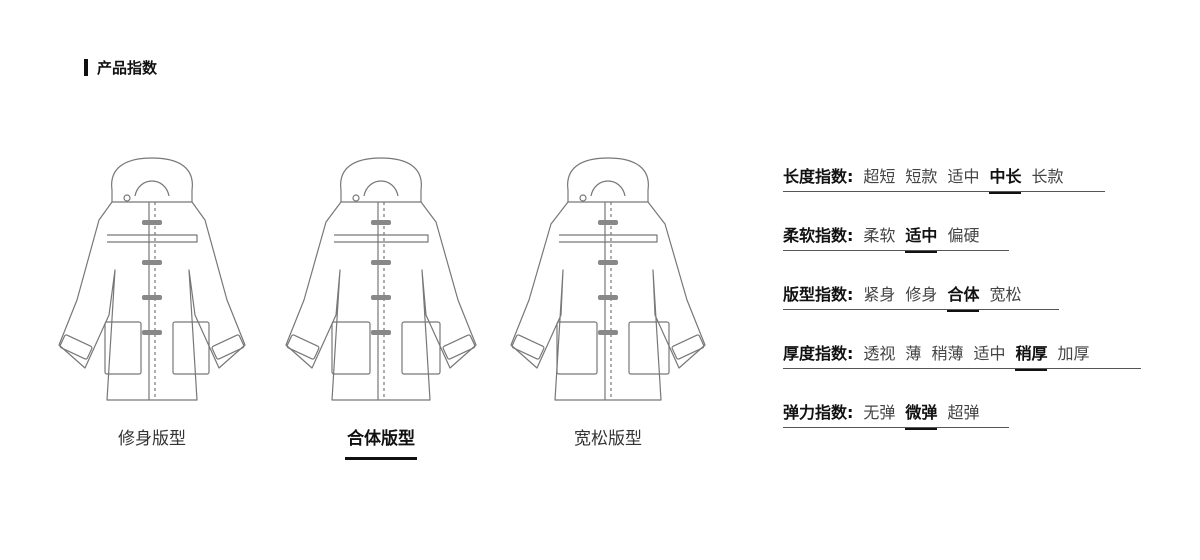 The width and height of the screenshot is (1200, 560). What do you see at coordinates (381, 279) in the screenshot?
I see `regular-coat-illustration` at bounding box center [381, 279].